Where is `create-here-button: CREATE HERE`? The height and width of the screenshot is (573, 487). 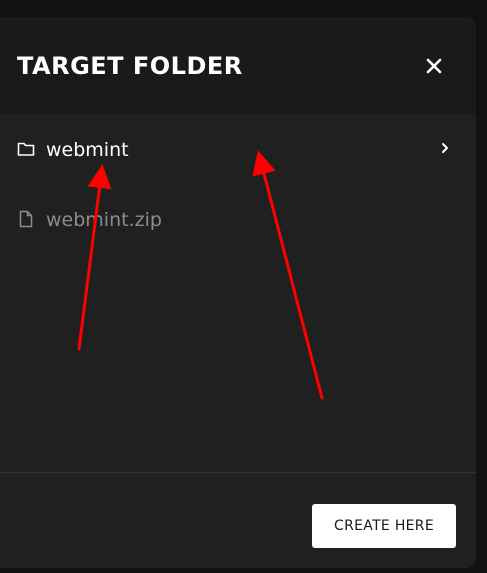
create-here-button: CREATE HERE is located at coordinates (384, 526).